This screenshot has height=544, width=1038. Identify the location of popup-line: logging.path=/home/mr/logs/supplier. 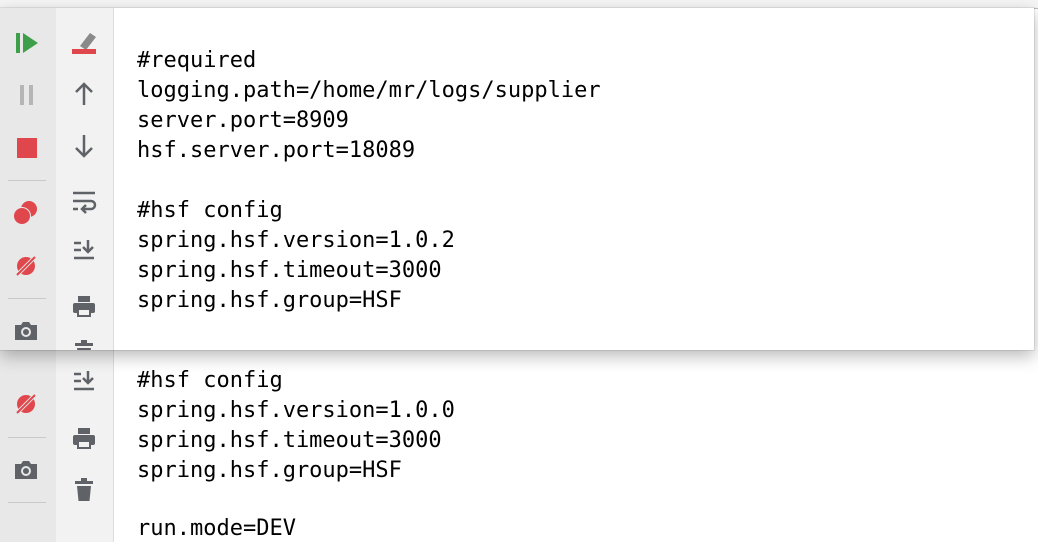
(369, 90).